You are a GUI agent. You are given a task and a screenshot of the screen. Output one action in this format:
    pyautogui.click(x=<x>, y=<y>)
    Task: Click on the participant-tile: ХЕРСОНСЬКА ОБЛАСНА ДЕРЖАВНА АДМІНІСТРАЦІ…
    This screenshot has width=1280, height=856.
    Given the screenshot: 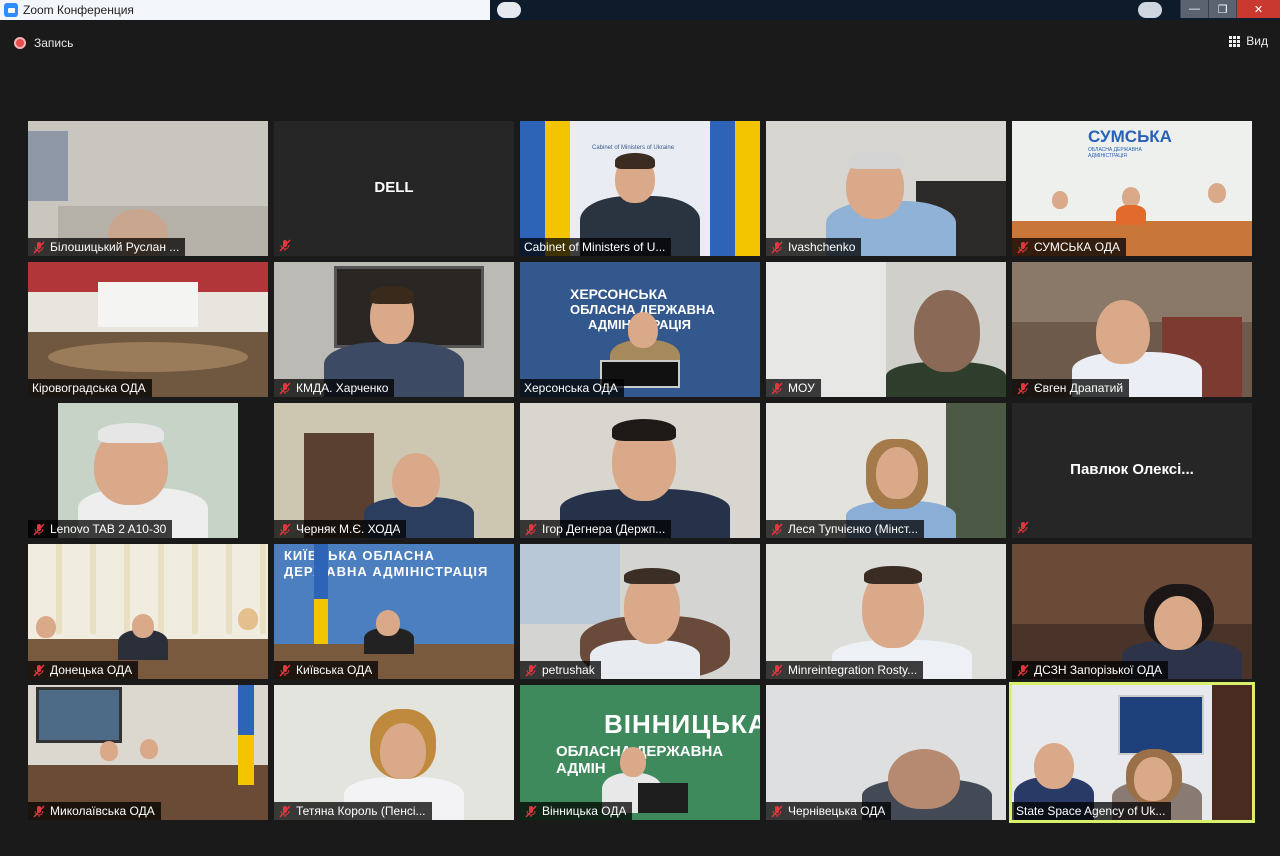 What is the action you would take?
    pyautogui.click(x=640, y=329)
    